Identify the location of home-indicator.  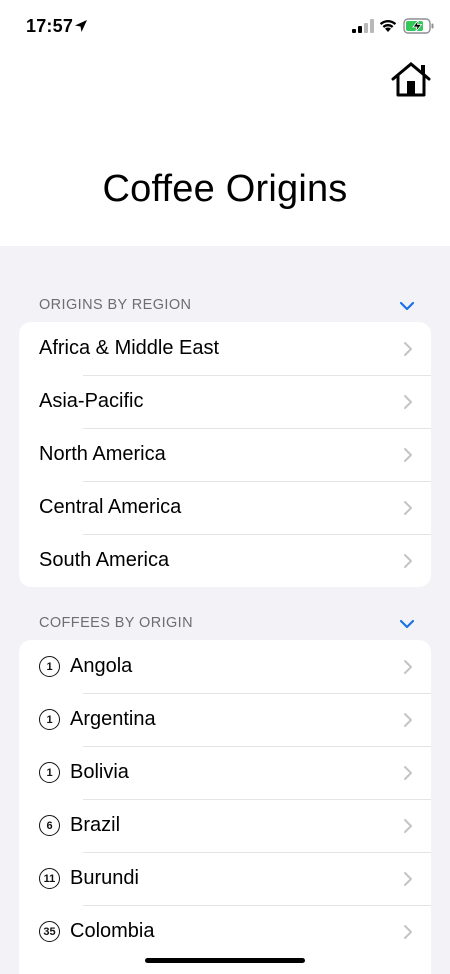
(225, 960).